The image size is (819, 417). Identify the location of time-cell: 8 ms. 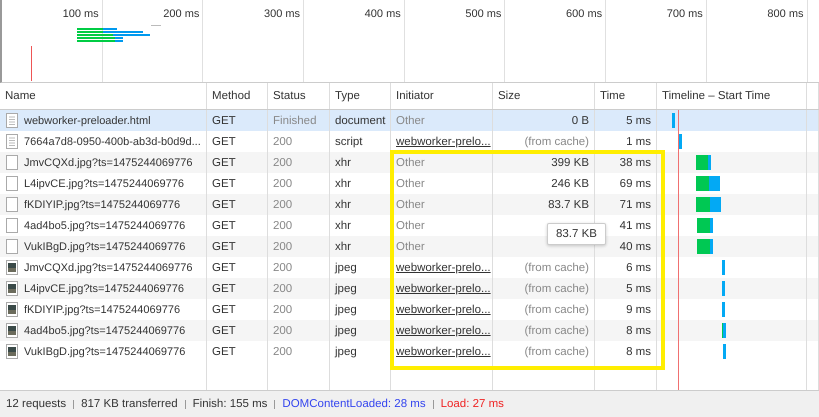
(638, 330).